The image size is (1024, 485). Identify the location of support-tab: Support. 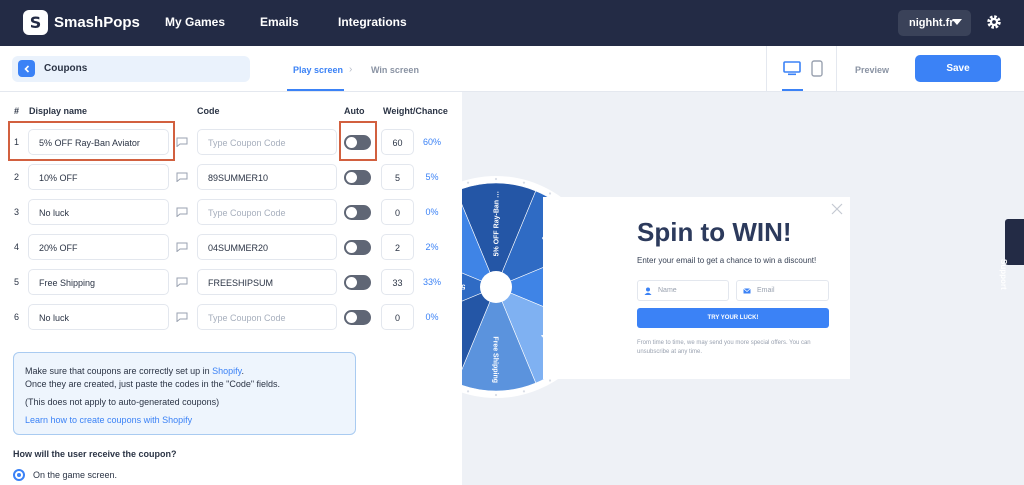
(1011, 254).